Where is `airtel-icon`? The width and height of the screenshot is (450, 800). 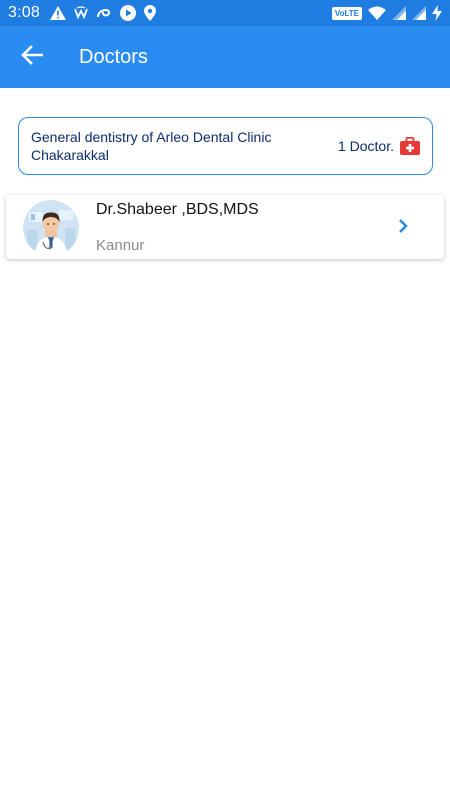
airtel-icon is located at coordinates (104, 13).